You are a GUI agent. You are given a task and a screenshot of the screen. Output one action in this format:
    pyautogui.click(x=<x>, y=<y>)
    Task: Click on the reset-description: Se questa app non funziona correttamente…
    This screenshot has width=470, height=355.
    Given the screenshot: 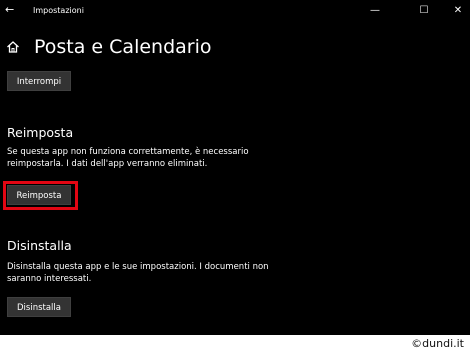 What is the action you would take?
    pyautogui.click(x=149, y=158)
    